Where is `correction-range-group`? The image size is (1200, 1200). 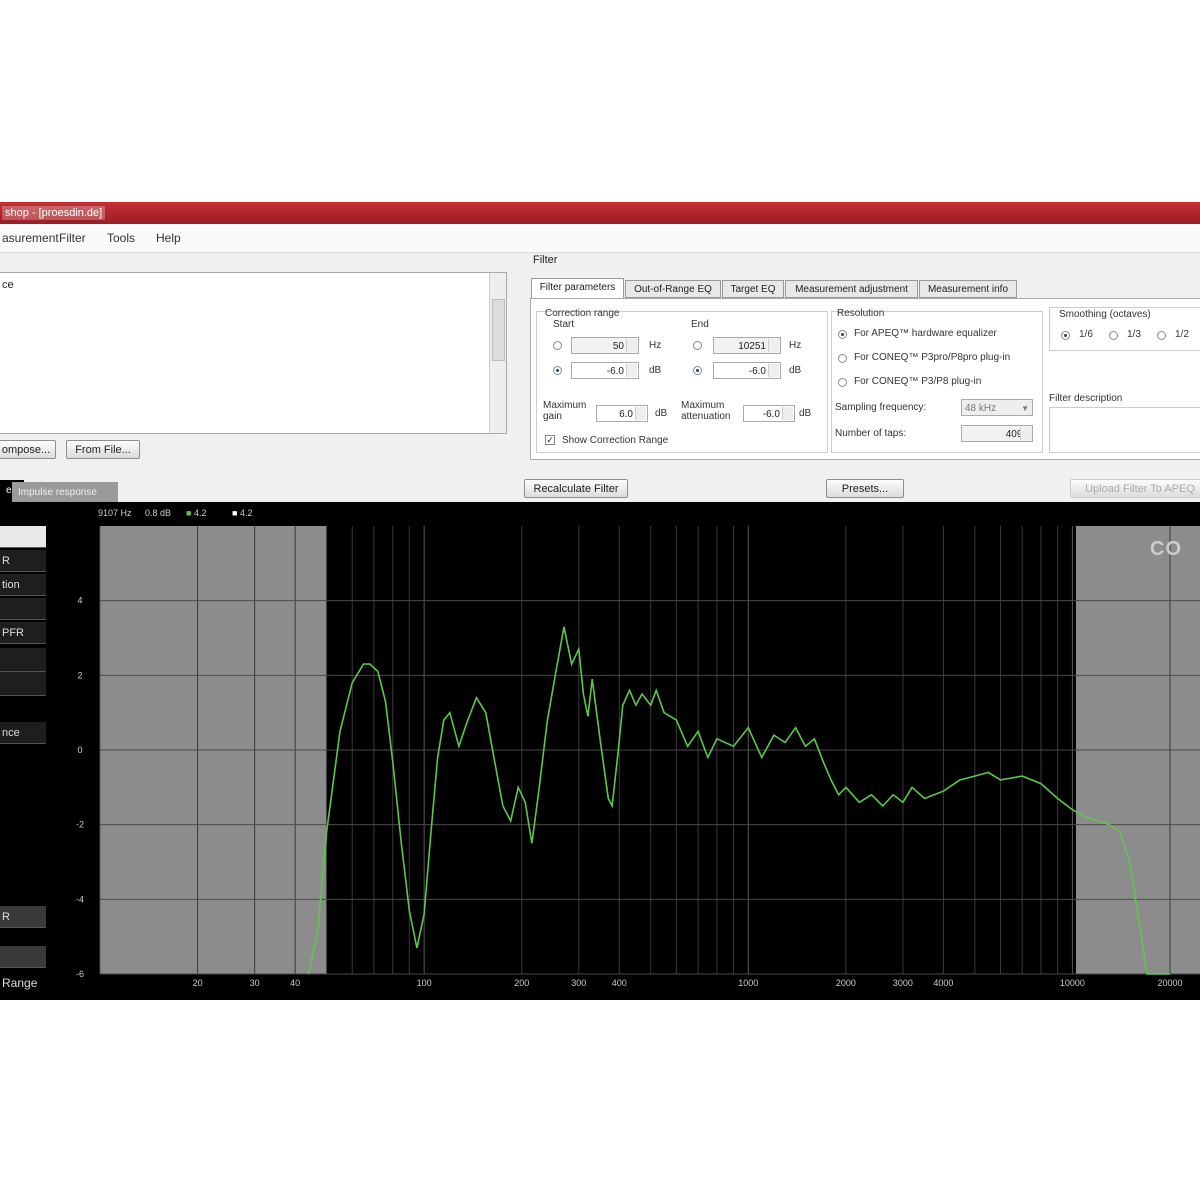
correction-range-group is located at coordinates (682, 382).